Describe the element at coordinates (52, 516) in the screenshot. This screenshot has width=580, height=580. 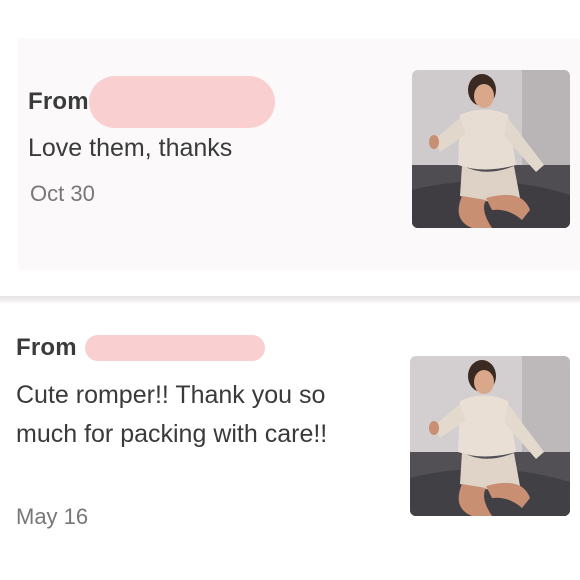
I see `review-date: May 16` at that location.